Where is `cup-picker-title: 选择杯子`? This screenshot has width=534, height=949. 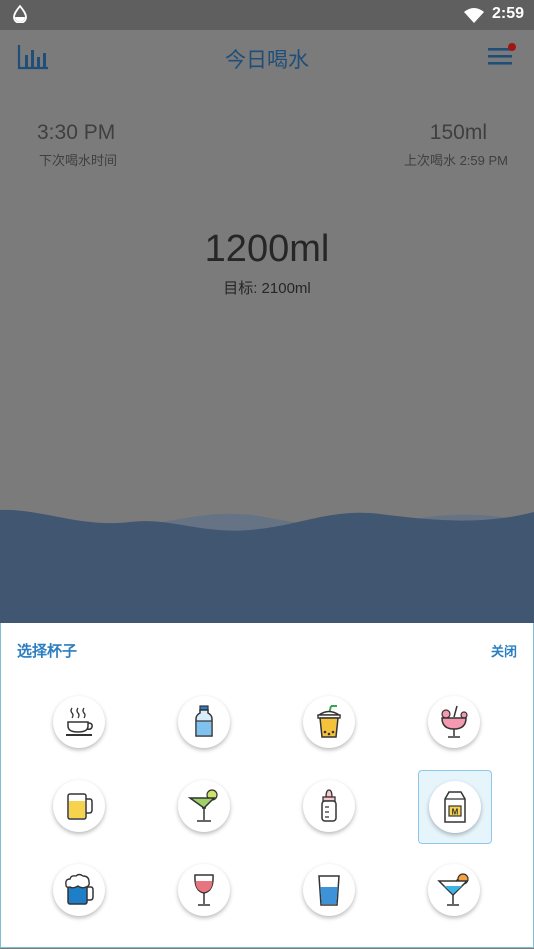 cup-picker-title: 选择杯子 is located at coordinates (47, 651).